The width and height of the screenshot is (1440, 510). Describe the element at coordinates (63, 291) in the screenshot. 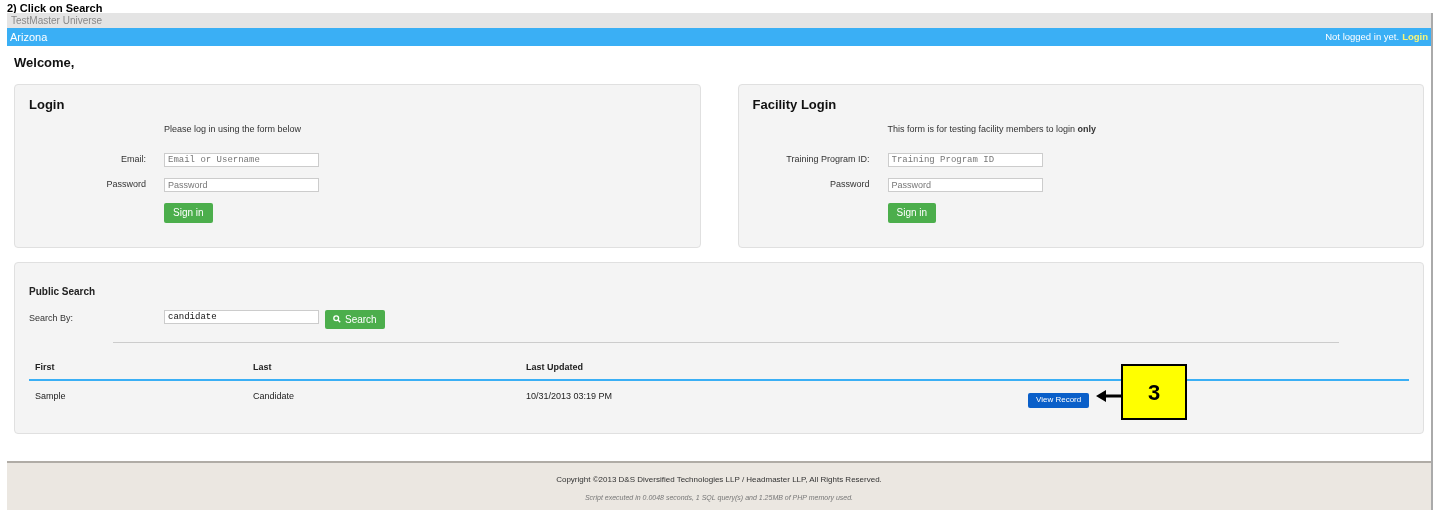

I see `panel-title: Public Search` at that location.